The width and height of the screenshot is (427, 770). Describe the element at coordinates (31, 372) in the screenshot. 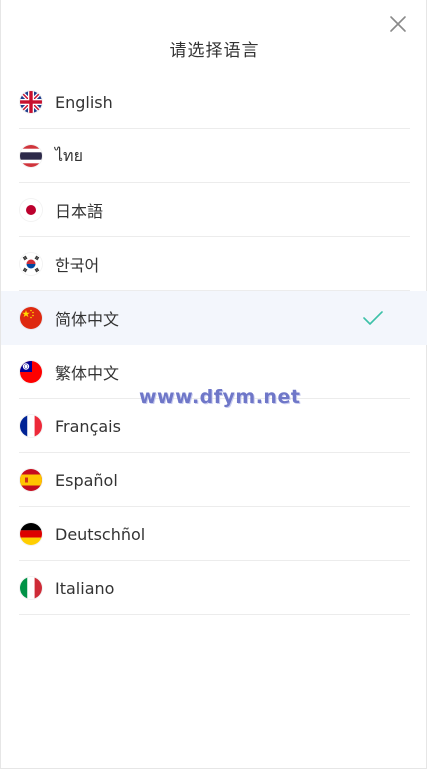

I see `taiwan-flag-icon` at that location.